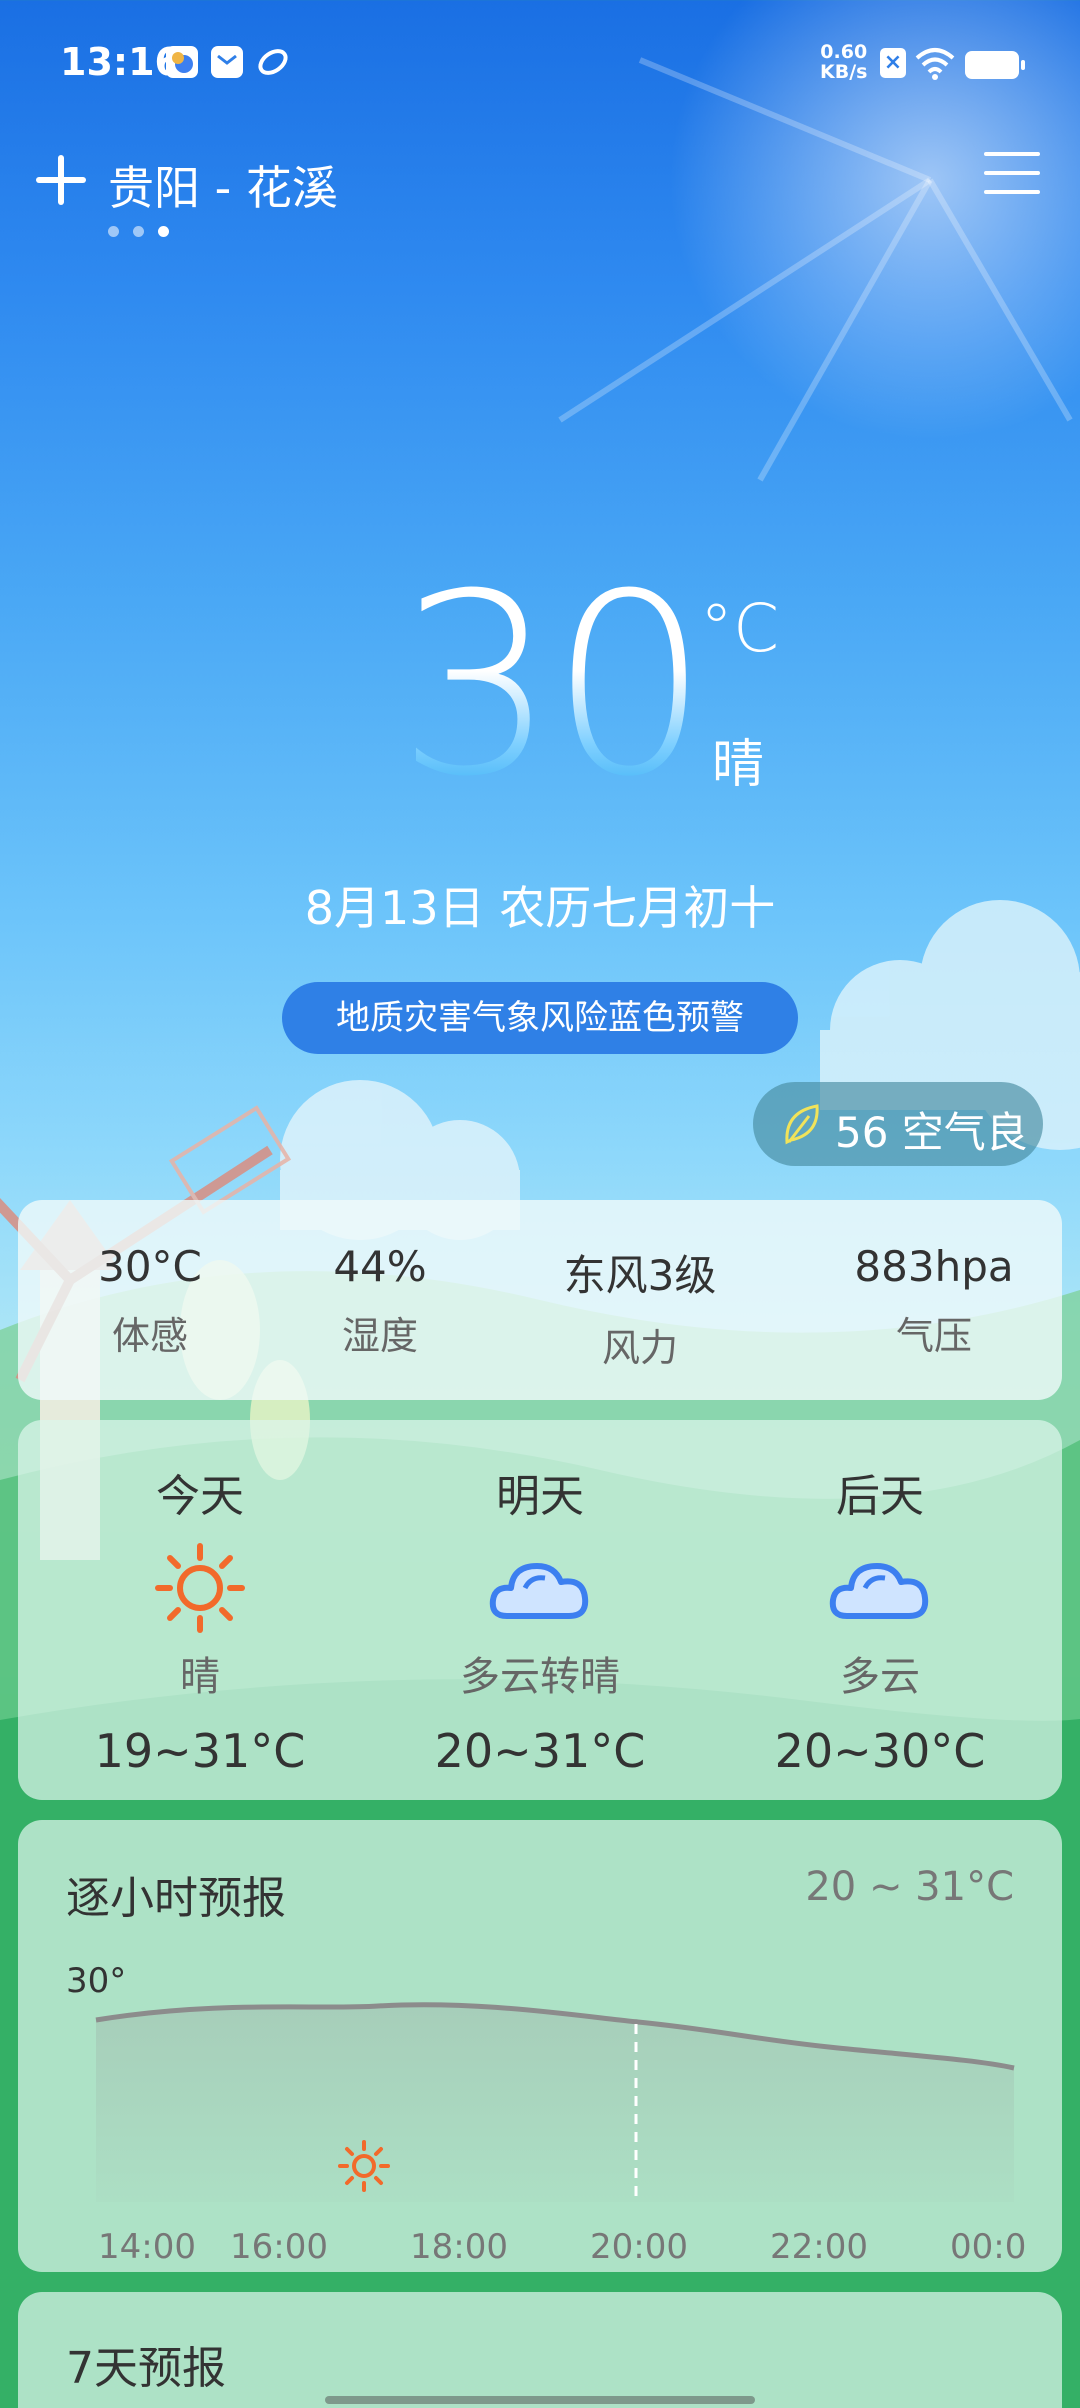  What do you see at coordinates (934, 1301) in the screenshot?
I see `pressure: 883hpa 气压` at bounding box center [934, 1301].